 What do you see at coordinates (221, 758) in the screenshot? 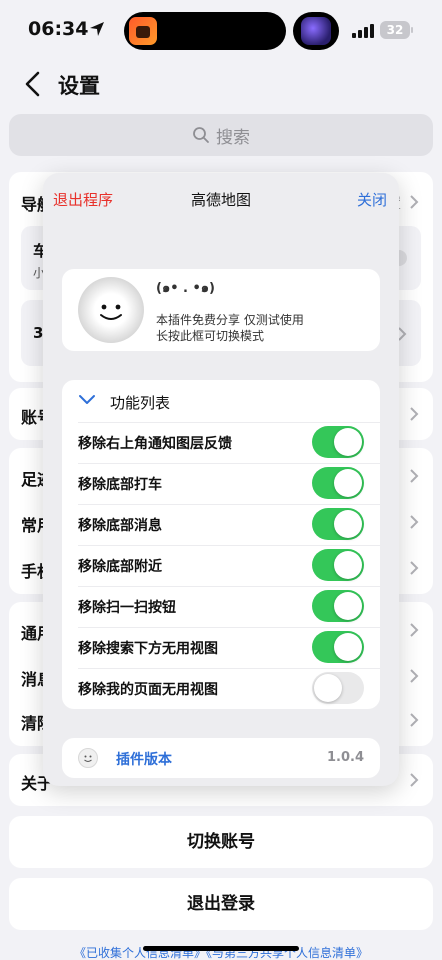
I see `plugin-version-card: 插件版本 1.0.4` at bounding box center [221, 758].